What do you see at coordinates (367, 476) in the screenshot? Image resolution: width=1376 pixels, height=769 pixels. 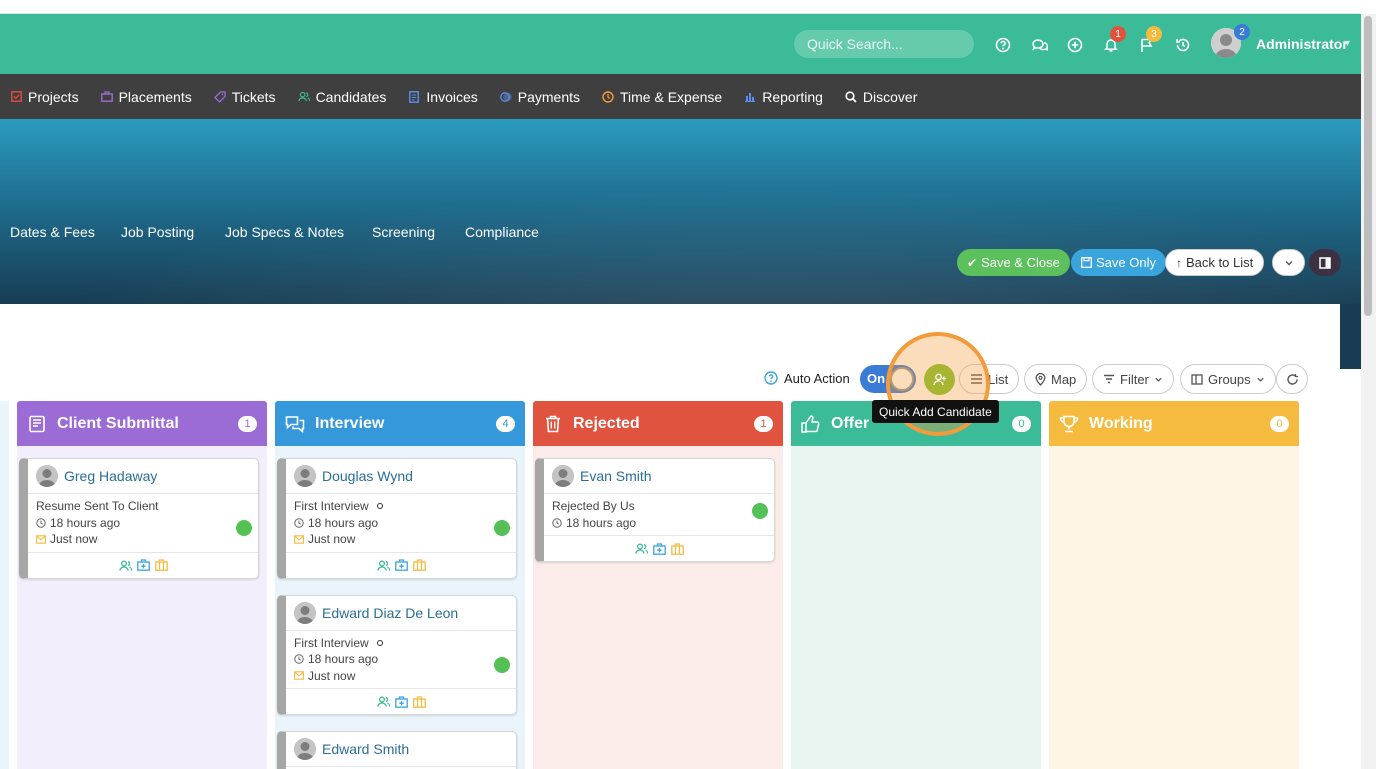 I see `candidate-name-link: Douglas Wynd` at bounding box center [367, 476].